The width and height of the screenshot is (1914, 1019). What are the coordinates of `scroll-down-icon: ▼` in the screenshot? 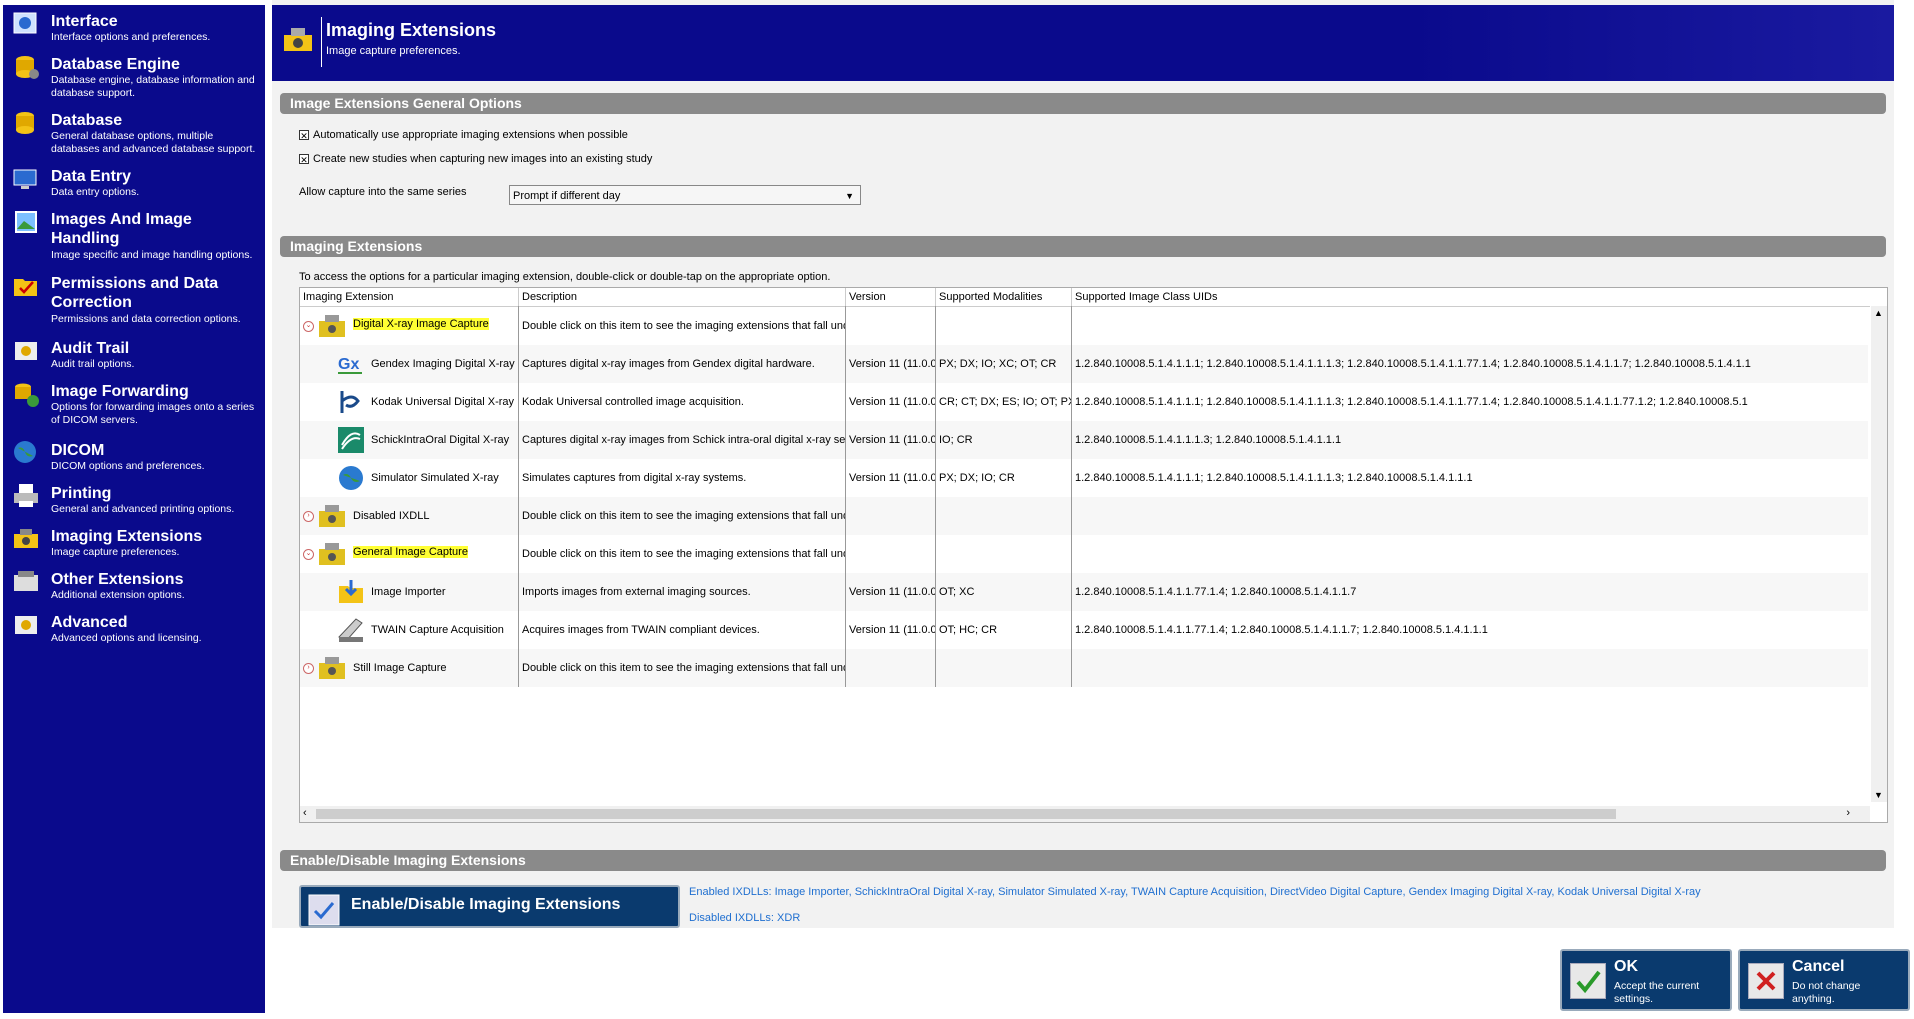 It's located at (1878, 795).